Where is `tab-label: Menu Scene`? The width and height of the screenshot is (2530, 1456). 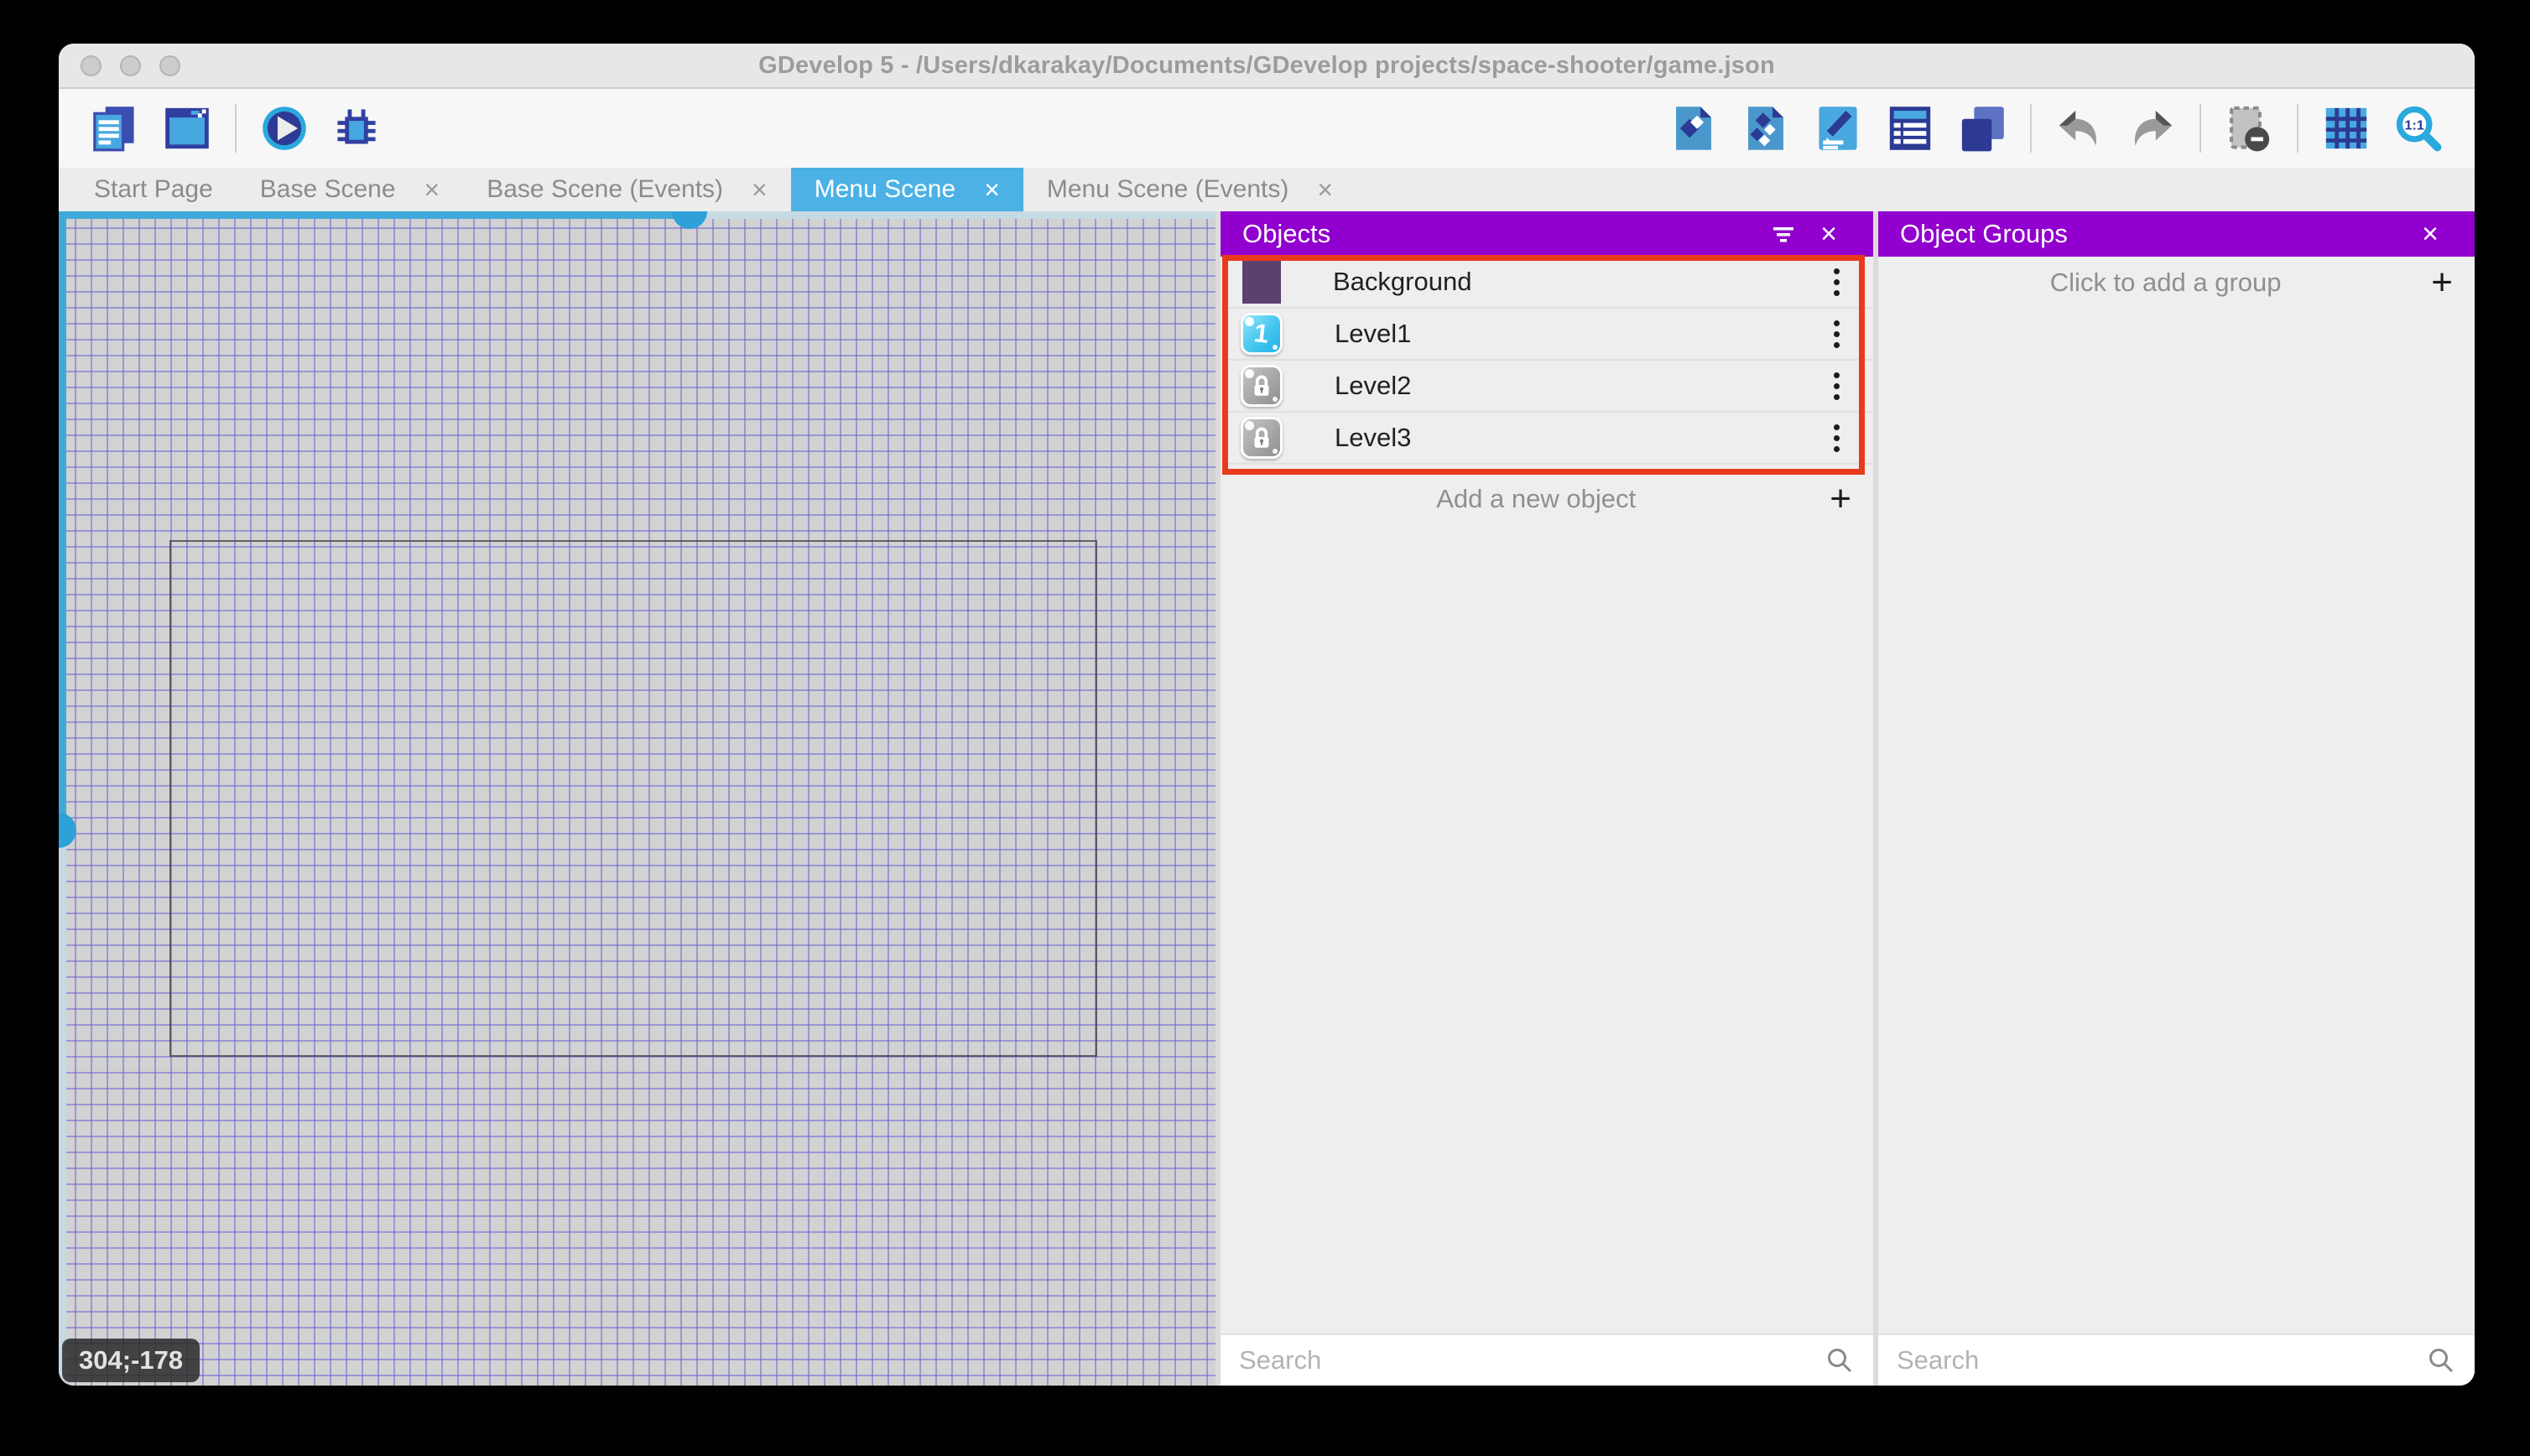
tab-label: Menu Scene is located at coordinates (885, 189).